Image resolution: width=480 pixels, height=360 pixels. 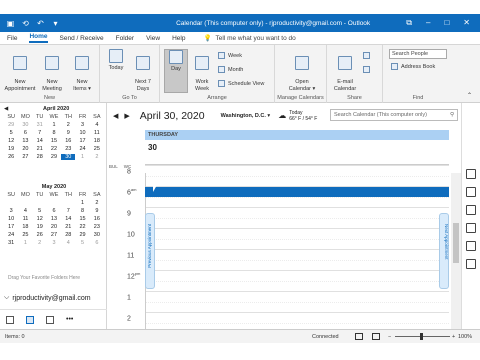 What do you see at coordinates (153, 38) in the screenshot?
I see `tab-view: View` at bounding box center [153, 38].